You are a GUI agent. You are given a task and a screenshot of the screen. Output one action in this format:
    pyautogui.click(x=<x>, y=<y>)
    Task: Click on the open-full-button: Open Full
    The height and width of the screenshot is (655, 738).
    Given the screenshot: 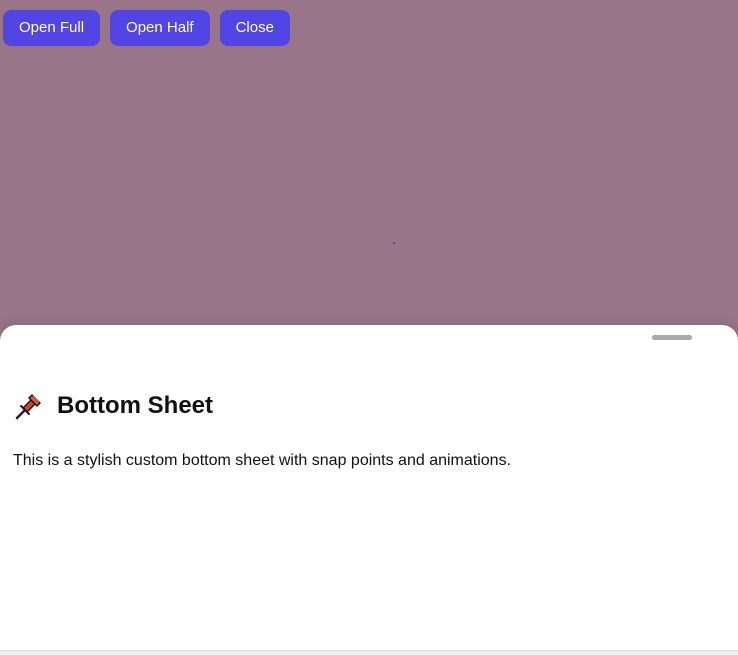 What is the action you would take?
    pyautogui.click(x=52, y=28)
    